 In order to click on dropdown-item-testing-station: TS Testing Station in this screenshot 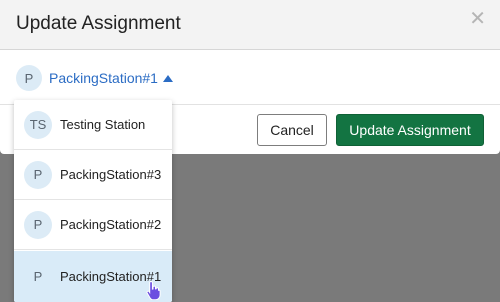, I will do `click(93, 125)`.